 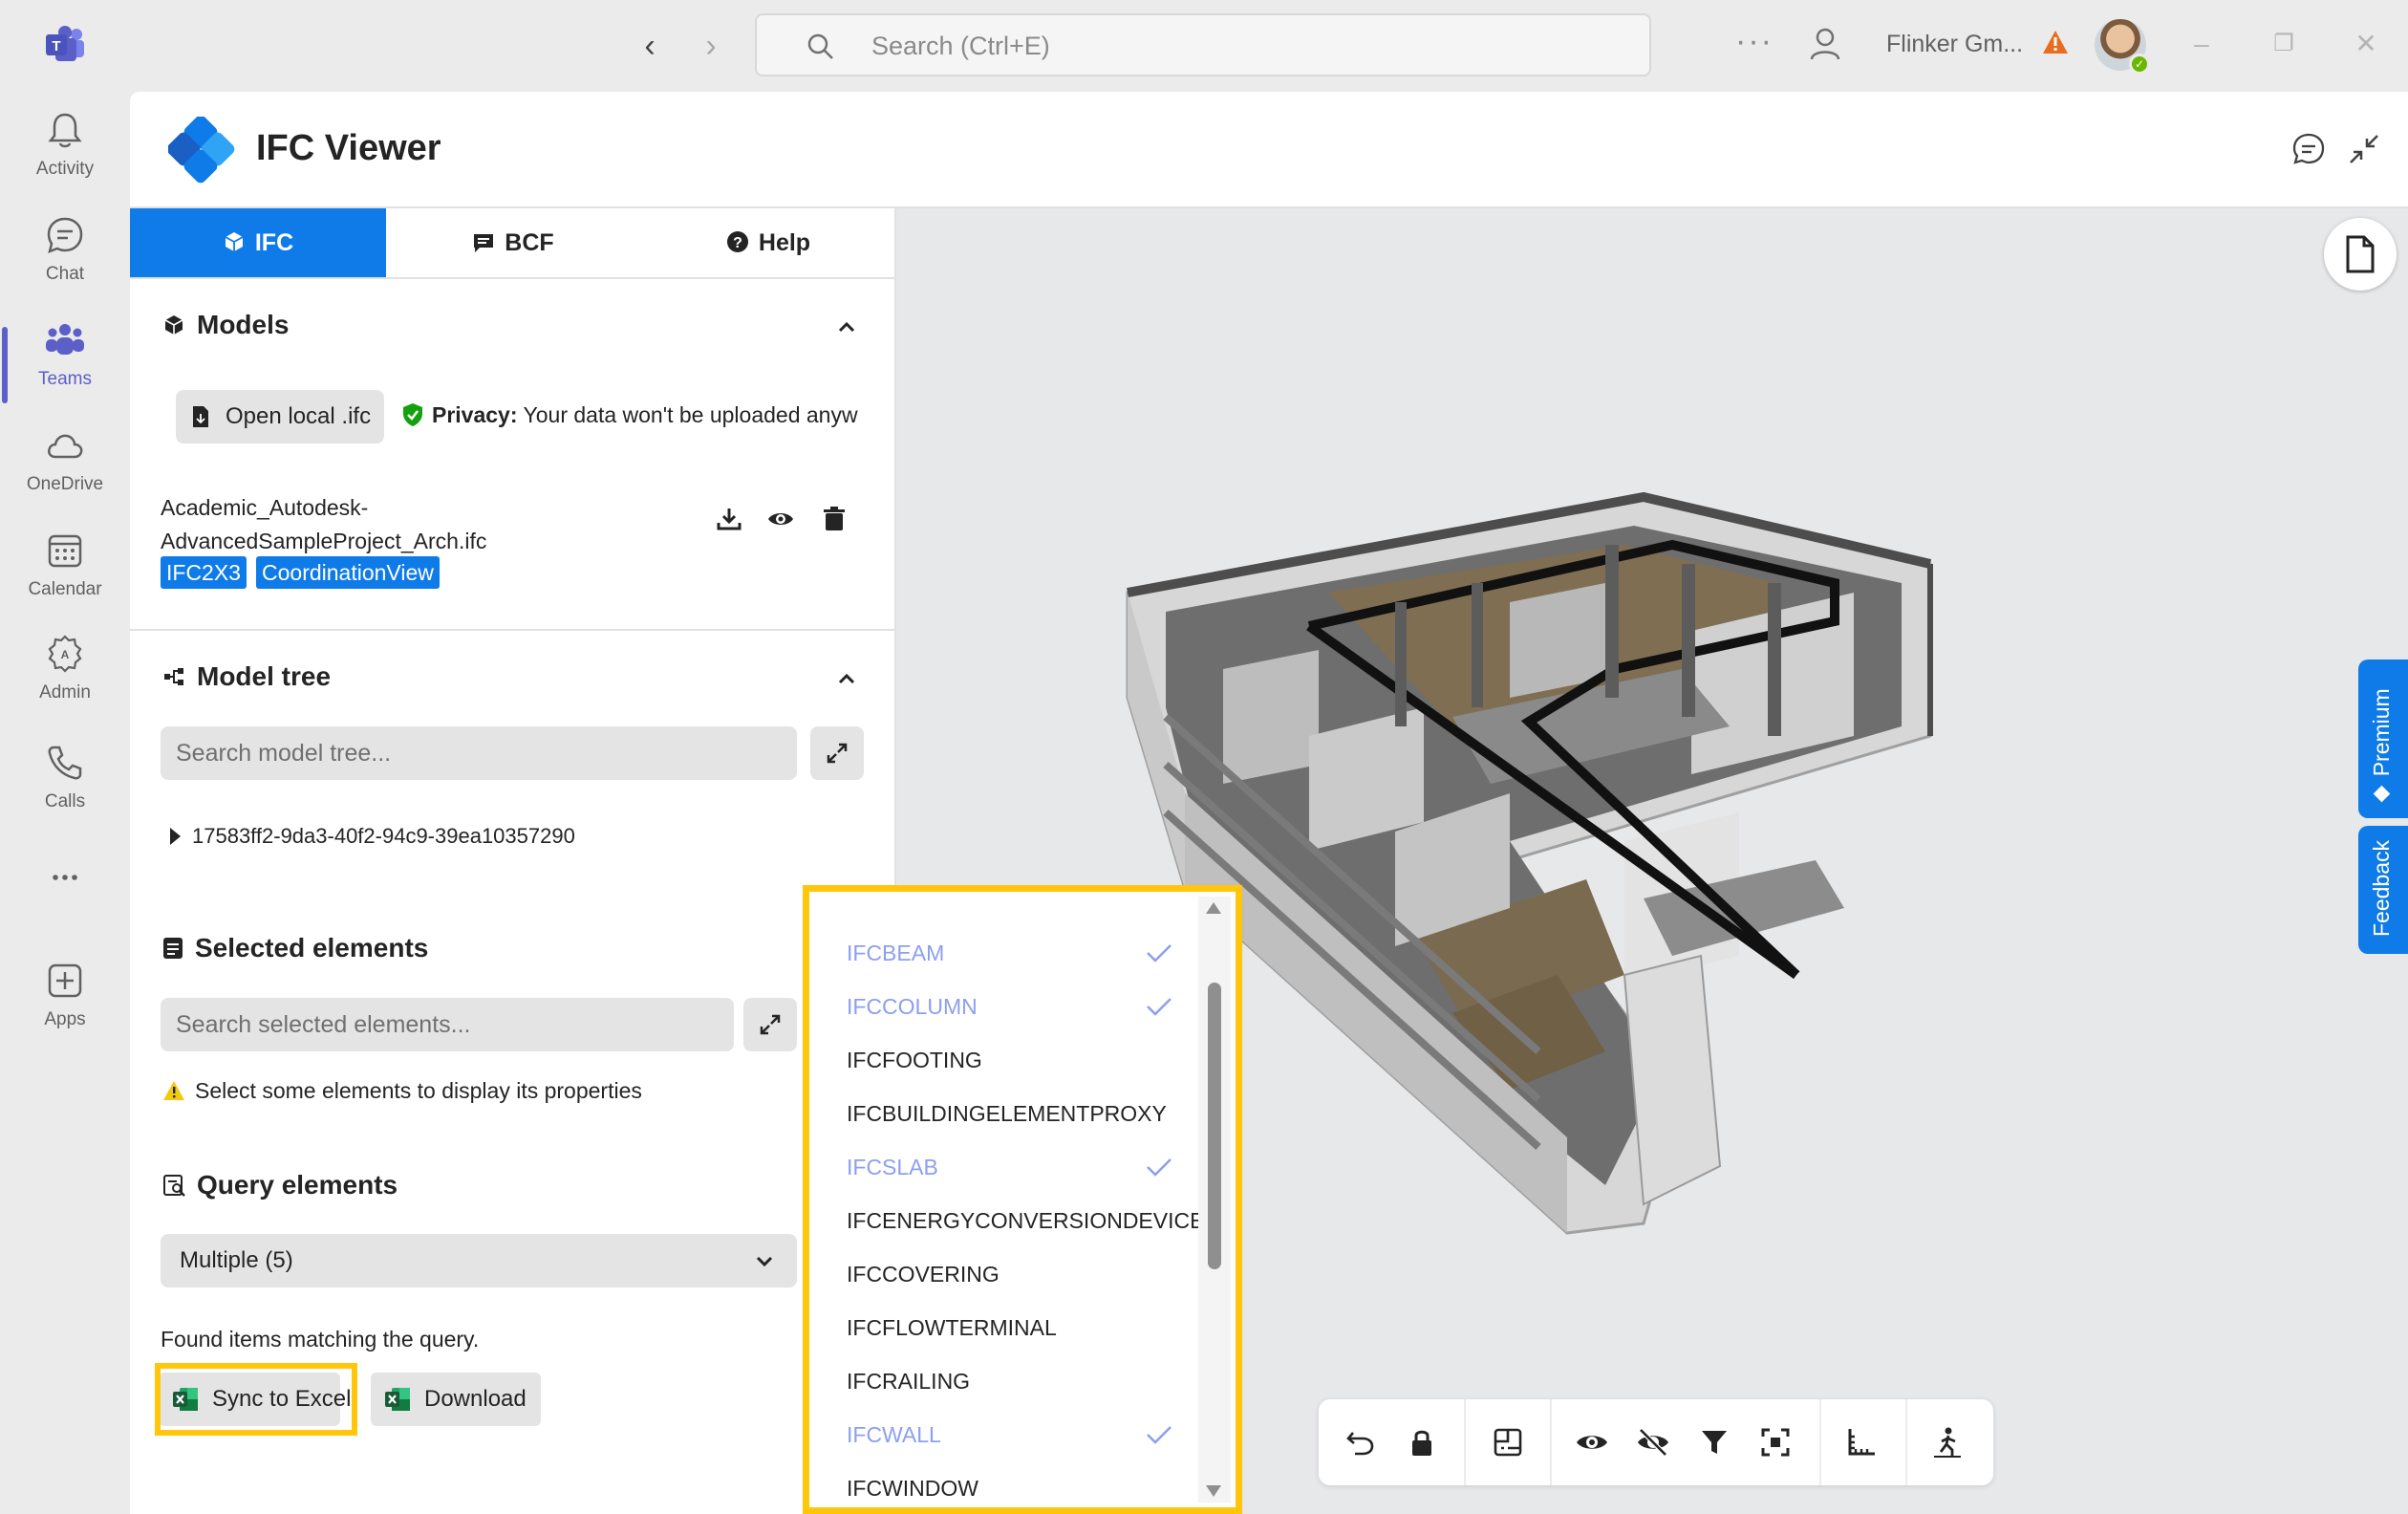 I want to click on list-icon, so click(x=173, y=948).